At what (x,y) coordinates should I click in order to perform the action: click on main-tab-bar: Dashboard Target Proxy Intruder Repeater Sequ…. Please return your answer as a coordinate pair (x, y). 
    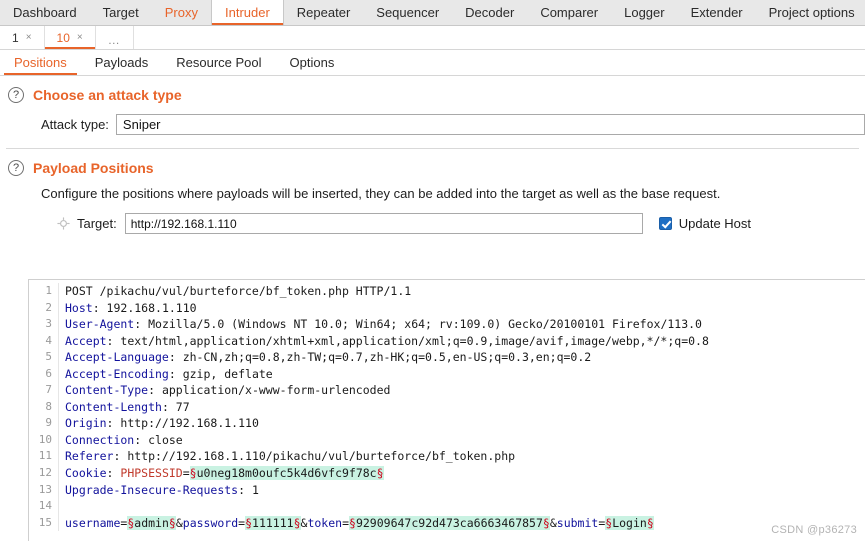
    Looking at the image, I should click on (432, 13).